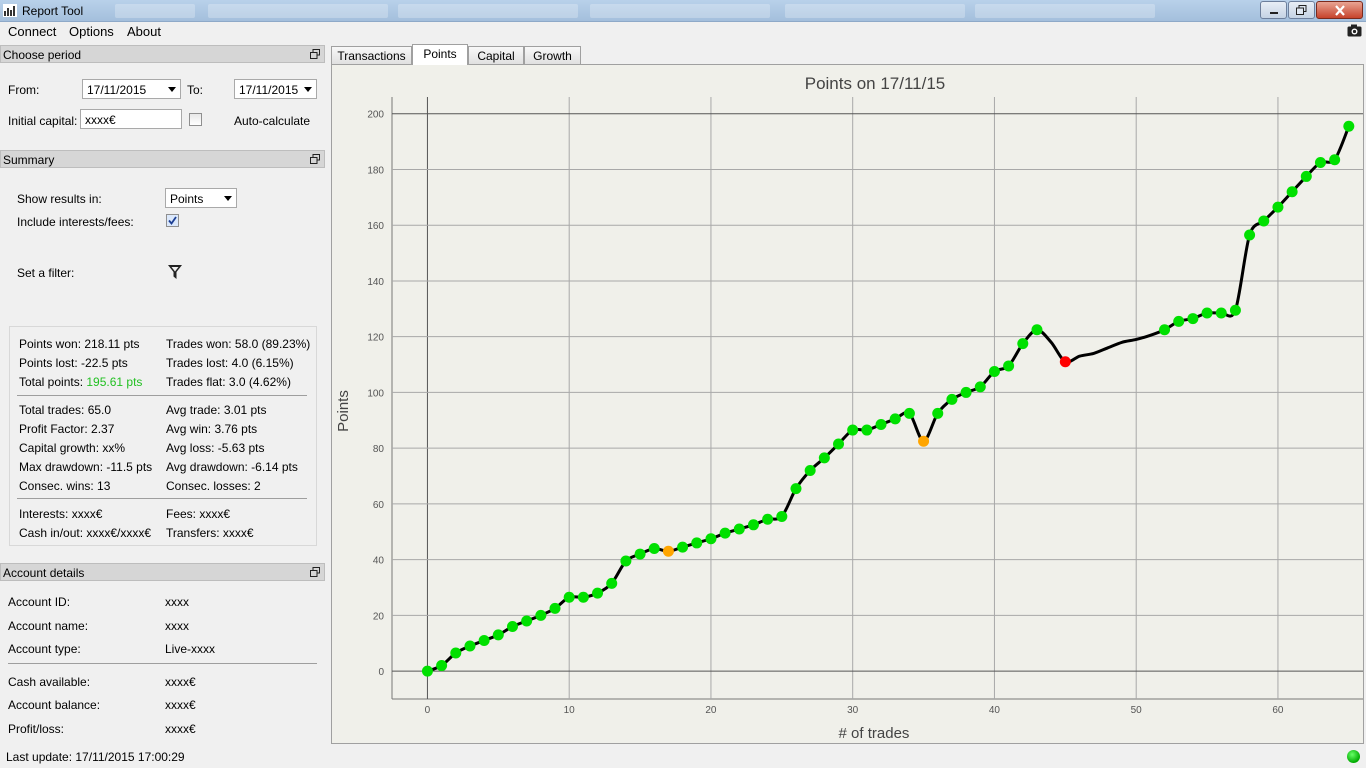  What do you see at coordinates (144, 31) in the screenshot?
I see `menu-about: About` at bounding box center [144, 31].